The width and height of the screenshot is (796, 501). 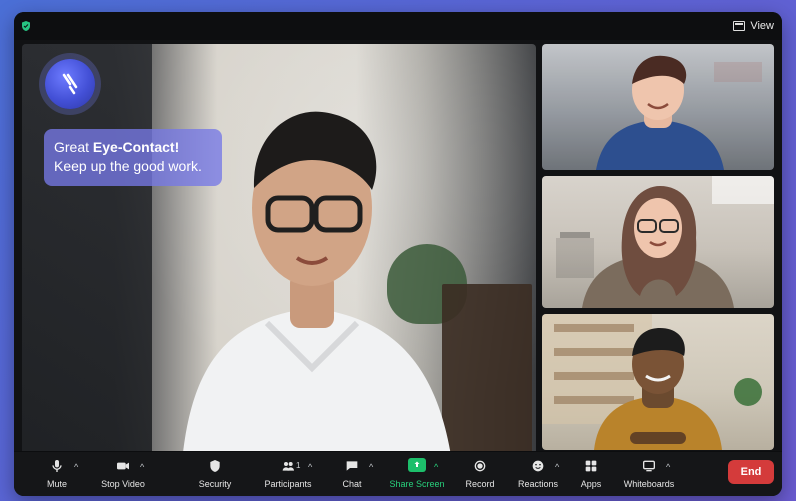 I want to click on chat-label: Chat, so click(x=352, y=484).